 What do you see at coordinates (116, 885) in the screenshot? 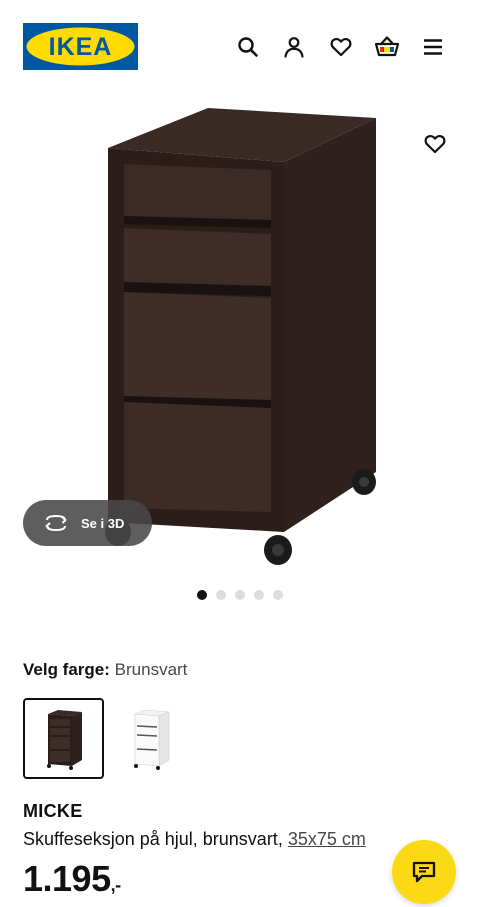
I see `price-suffix: ,-` at bounding box center [116, 885].